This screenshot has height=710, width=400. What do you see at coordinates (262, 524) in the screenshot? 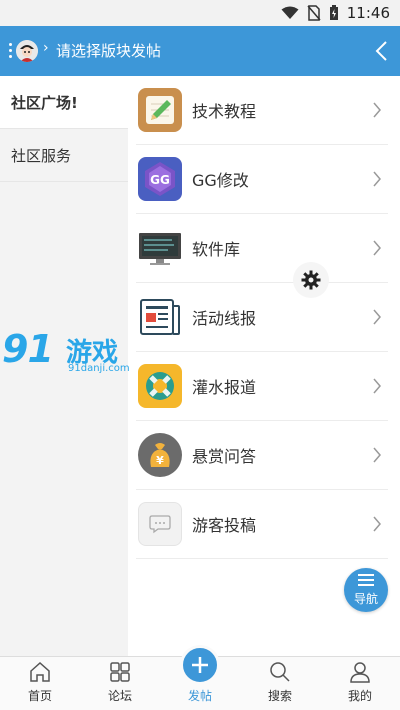
I see `forum-item-guest-submission: 游客投稿` at bounding box center [262, 524].